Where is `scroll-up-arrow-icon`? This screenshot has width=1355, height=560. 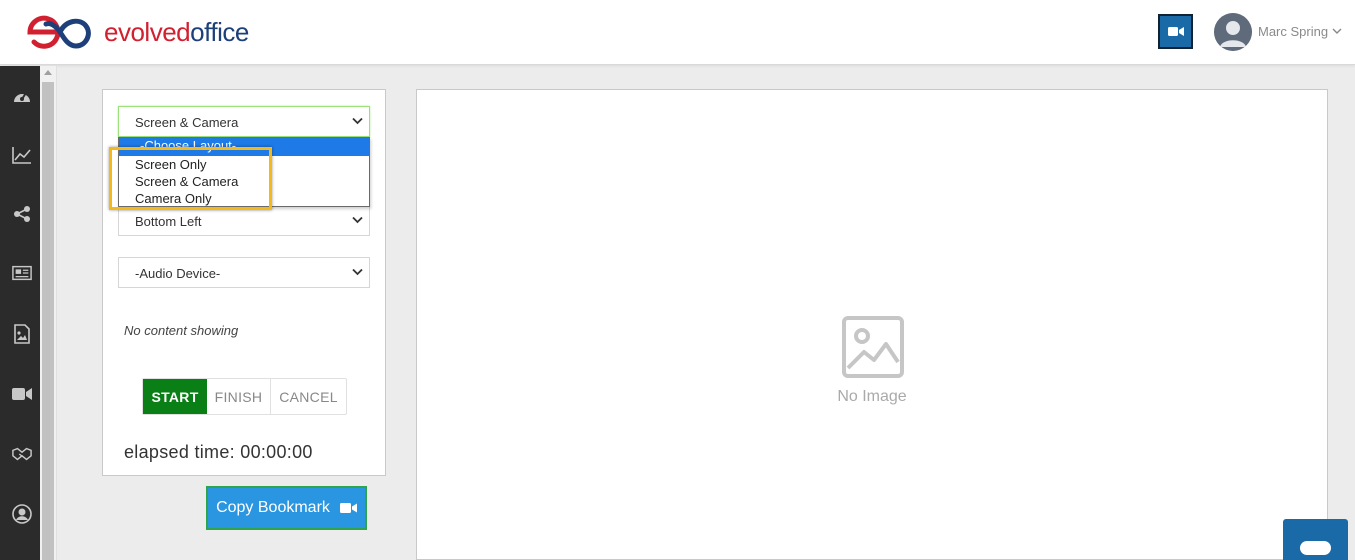
scroll-up-arrow-icon is located at coordinates (48, 72).